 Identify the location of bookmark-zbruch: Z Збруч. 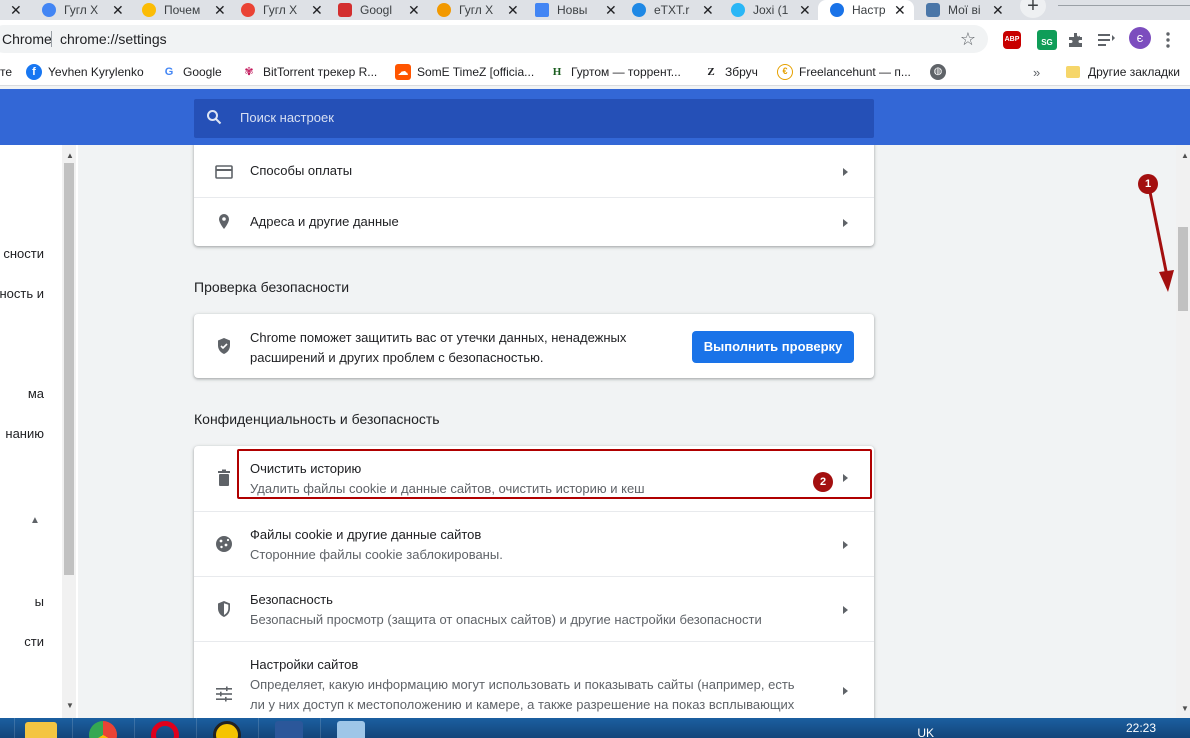
(730, 72).